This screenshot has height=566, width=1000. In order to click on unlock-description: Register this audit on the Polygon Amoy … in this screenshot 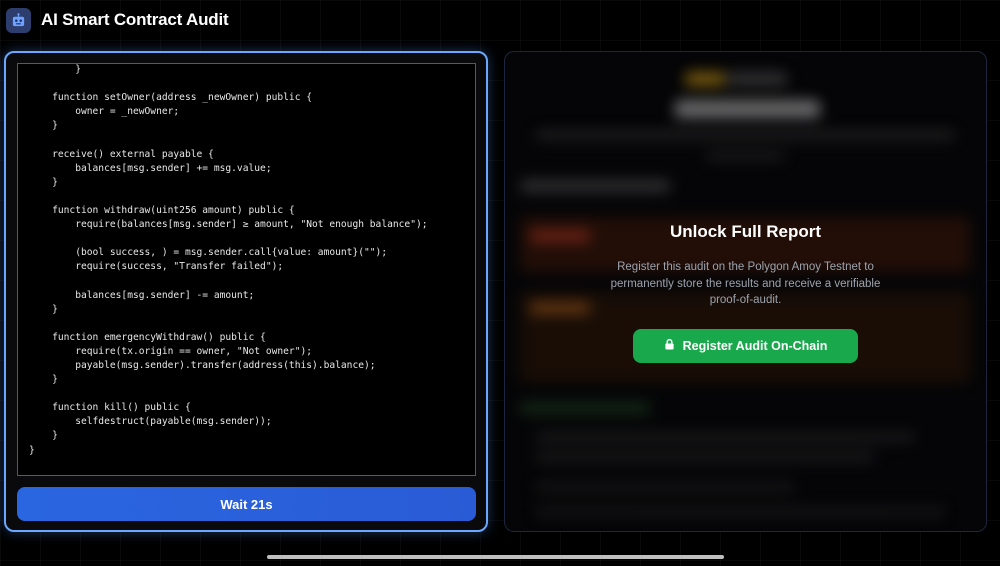, I will do `click(745, 283)`.